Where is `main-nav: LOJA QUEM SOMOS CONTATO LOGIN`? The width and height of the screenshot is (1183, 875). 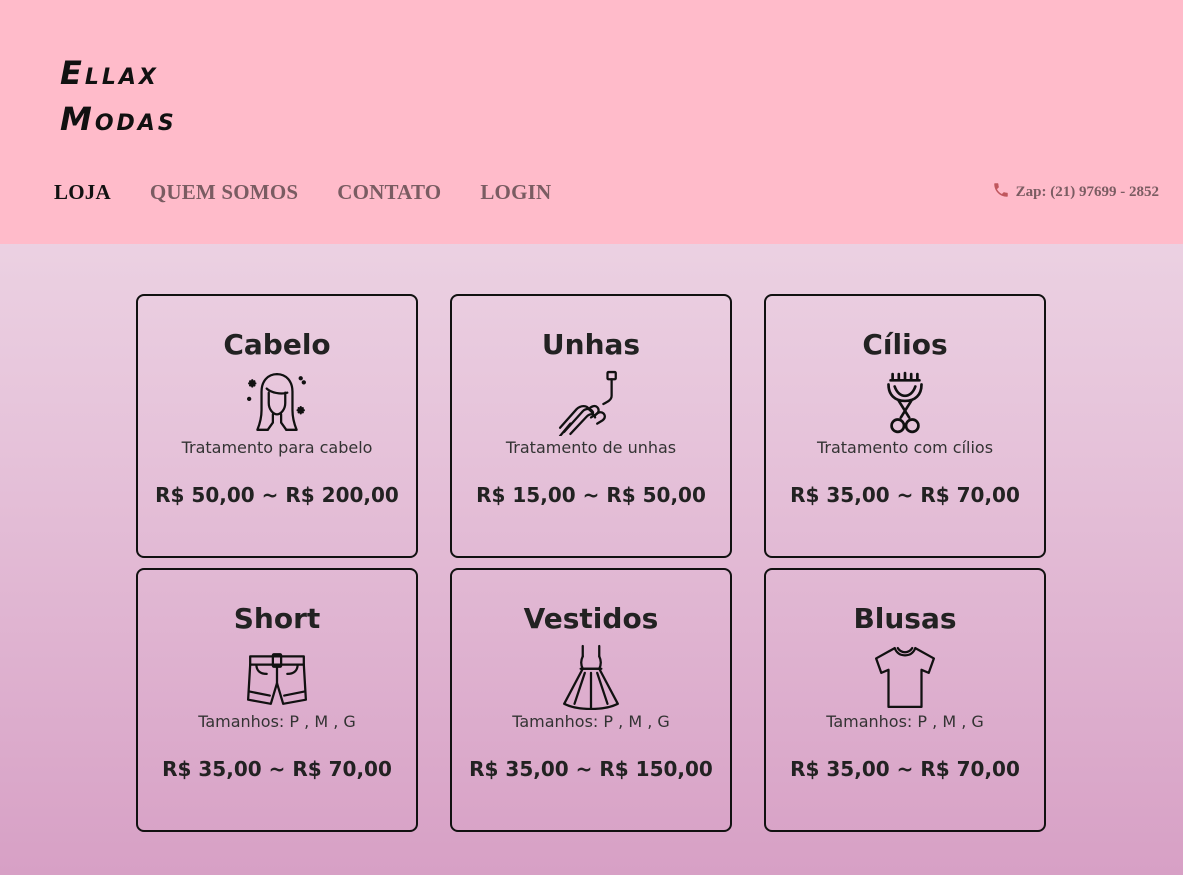
main-nav: LOJA QUEM SOMOS CONTATO LOGIN is located at coordinates (302, 192).